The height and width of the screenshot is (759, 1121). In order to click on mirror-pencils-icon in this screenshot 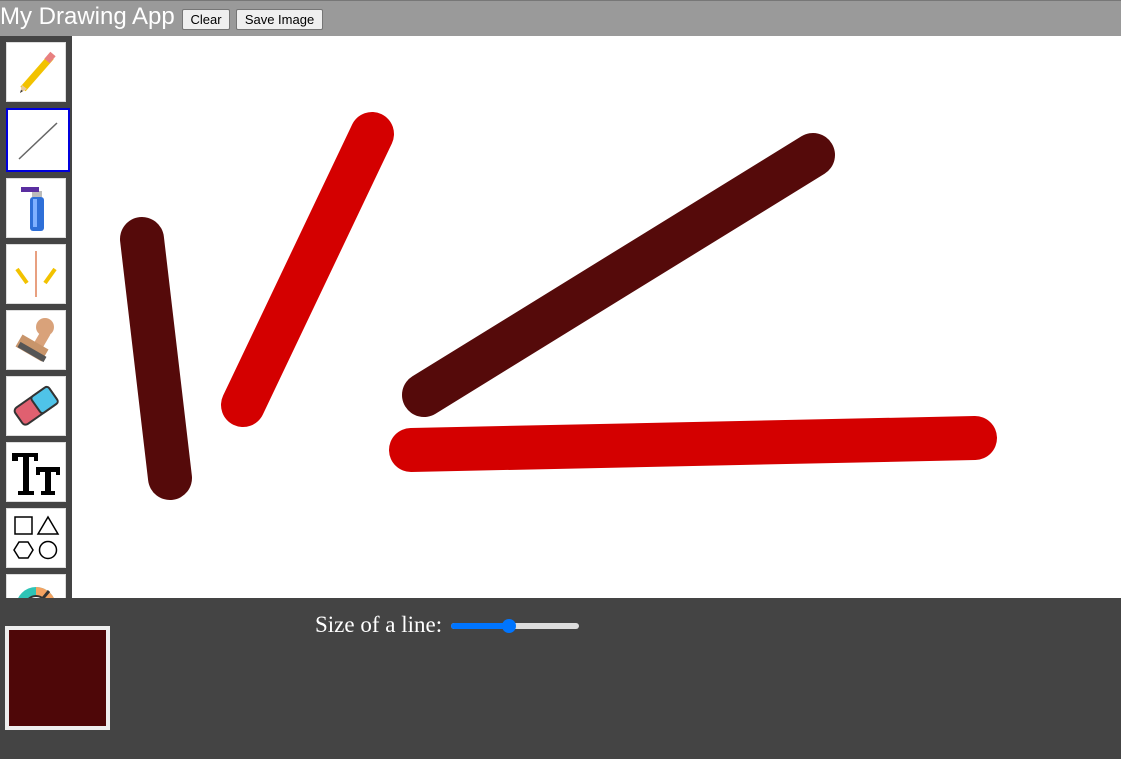, I will do `click(36, 274)`.